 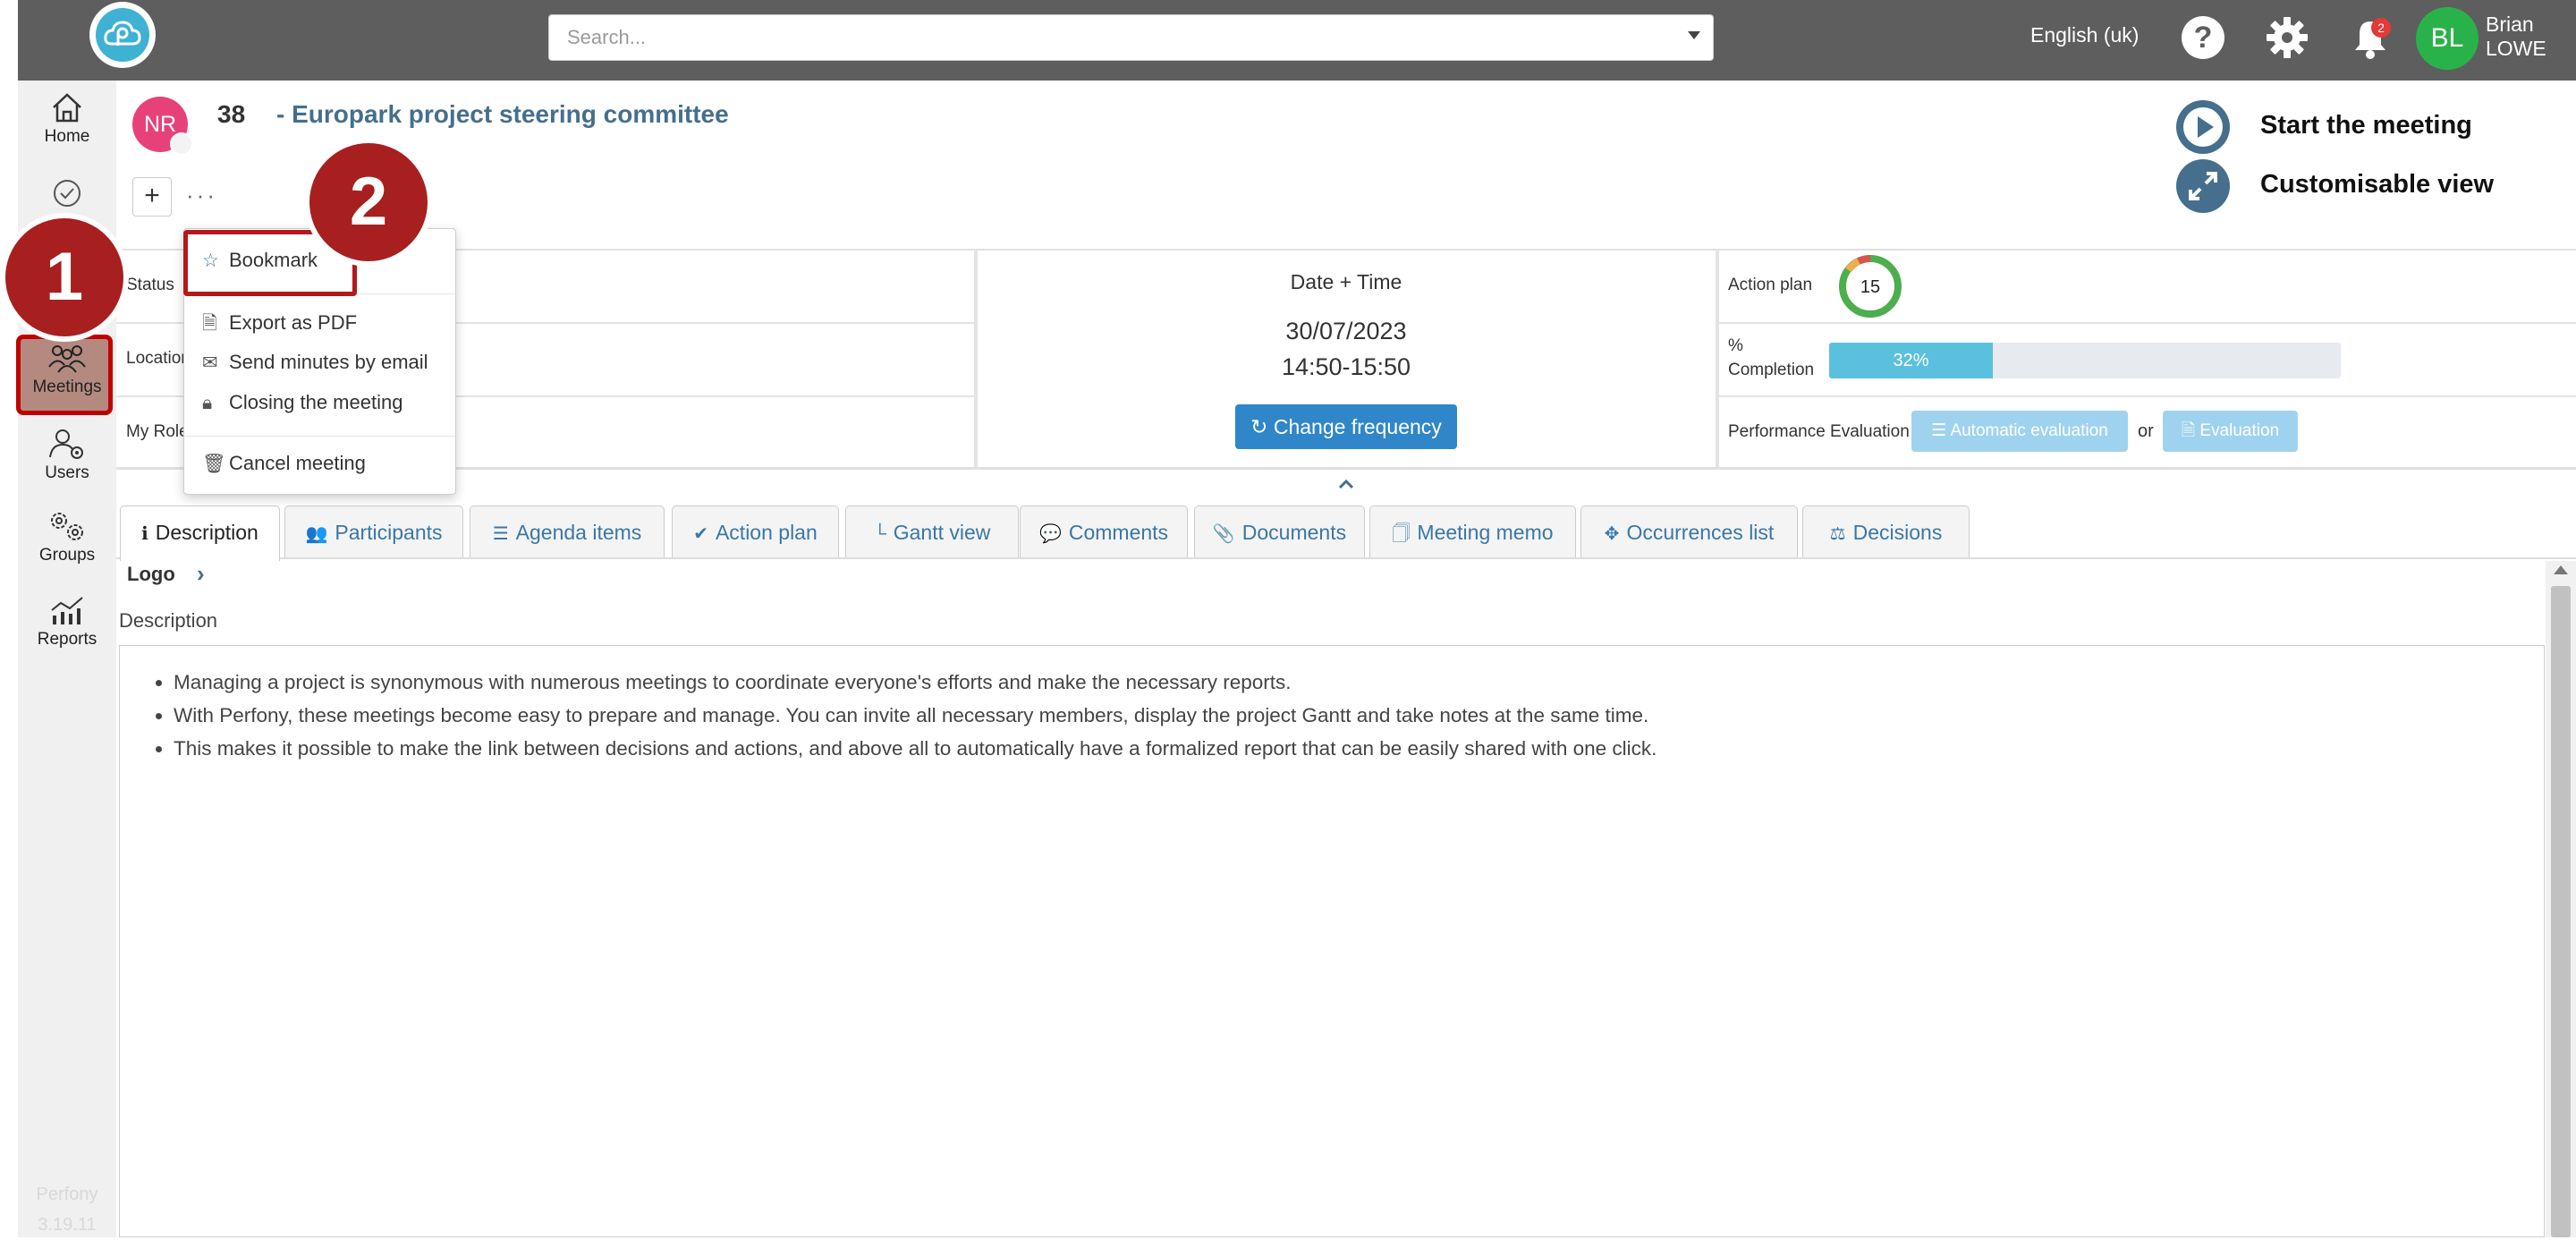 I want to click on tab-label: Action plan, so click(x=766, y=532).